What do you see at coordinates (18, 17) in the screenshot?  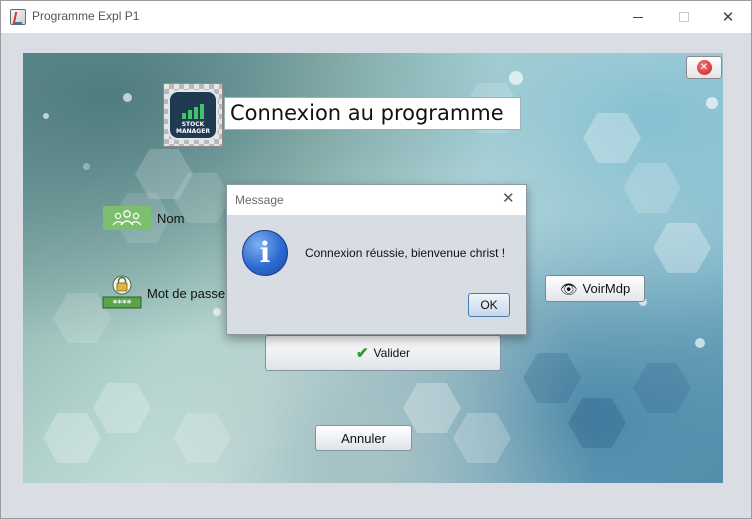 I see `java-app-icon` at bounding box center [18, 17].